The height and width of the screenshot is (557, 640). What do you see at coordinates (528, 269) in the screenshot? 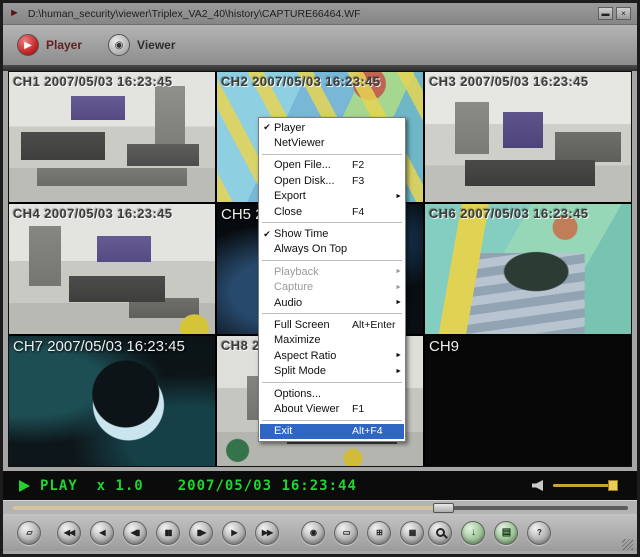
I see `channel-ch6-video: CH6 2007/05/03 16:23:45` at bounding box center [528, 269].